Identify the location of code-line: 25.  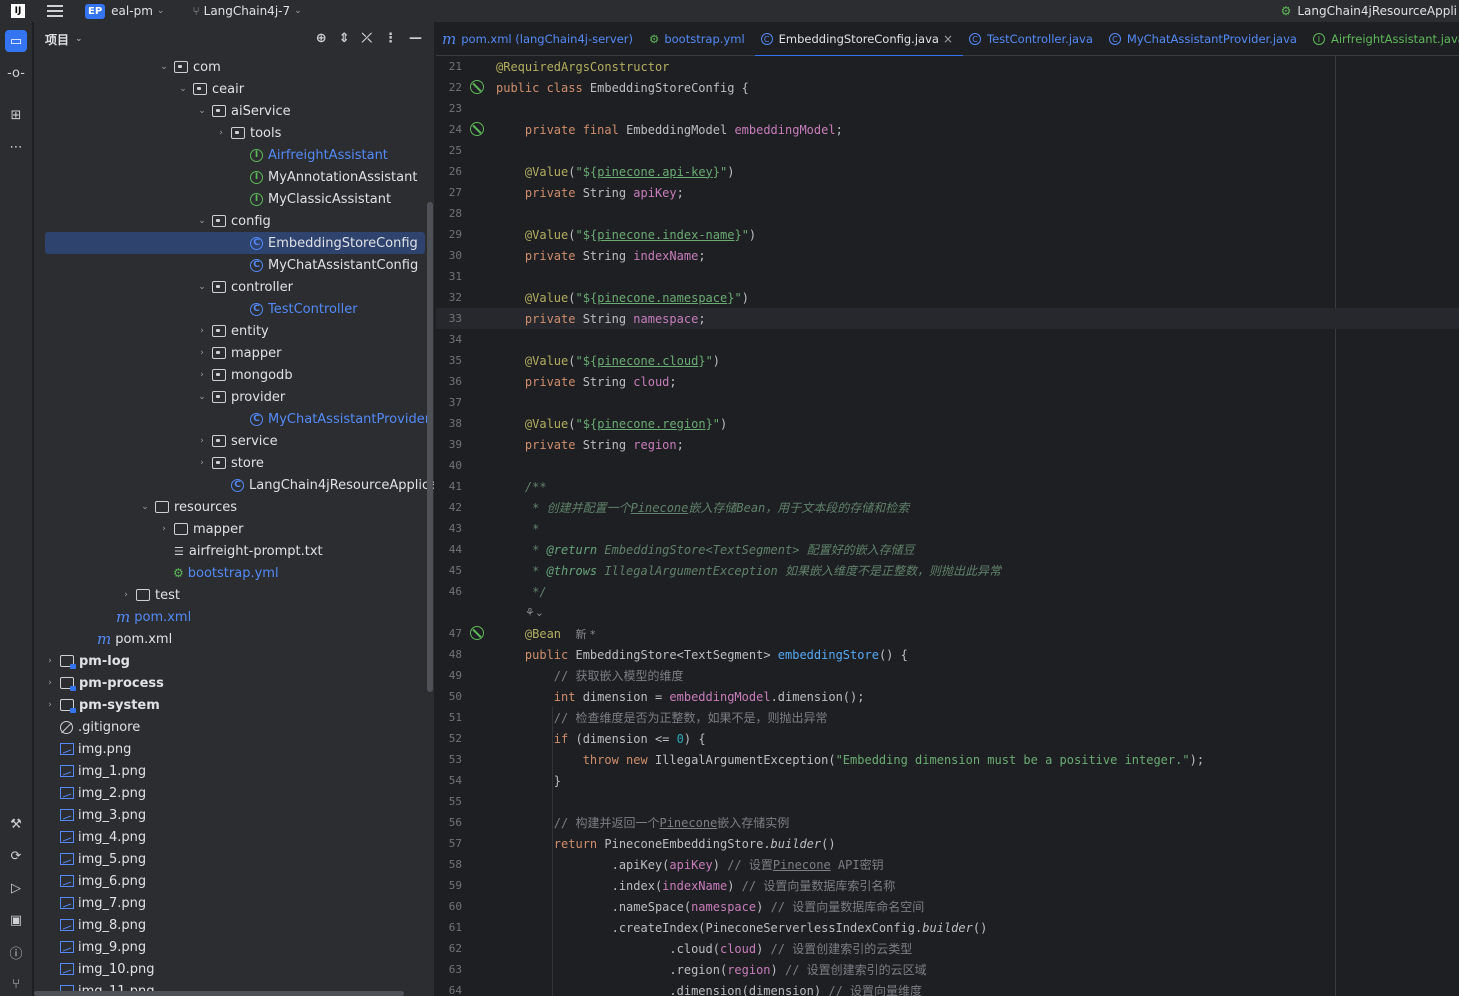
(947, 150).